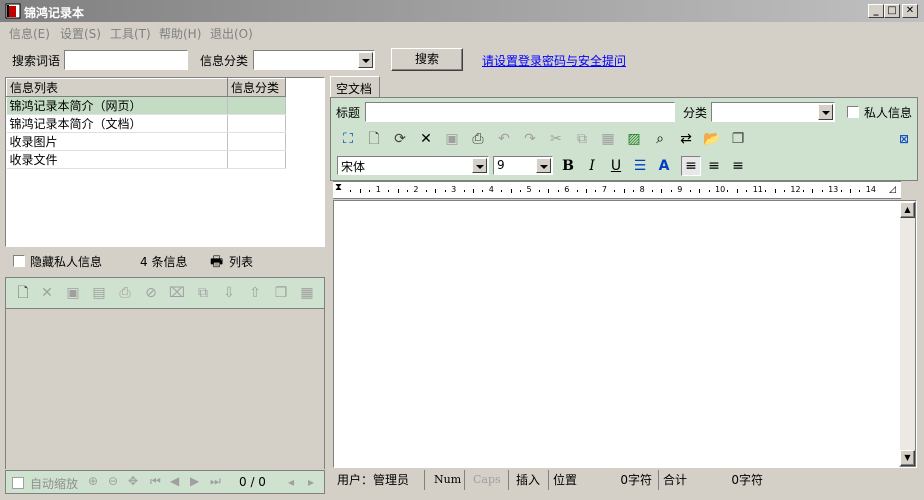 This screenshot has width=924, height=500. What do you see at coordinates (348, 139) in the screenshot?
I see `fullscreen-icon: ⛶` at bounding box center [348, 139].